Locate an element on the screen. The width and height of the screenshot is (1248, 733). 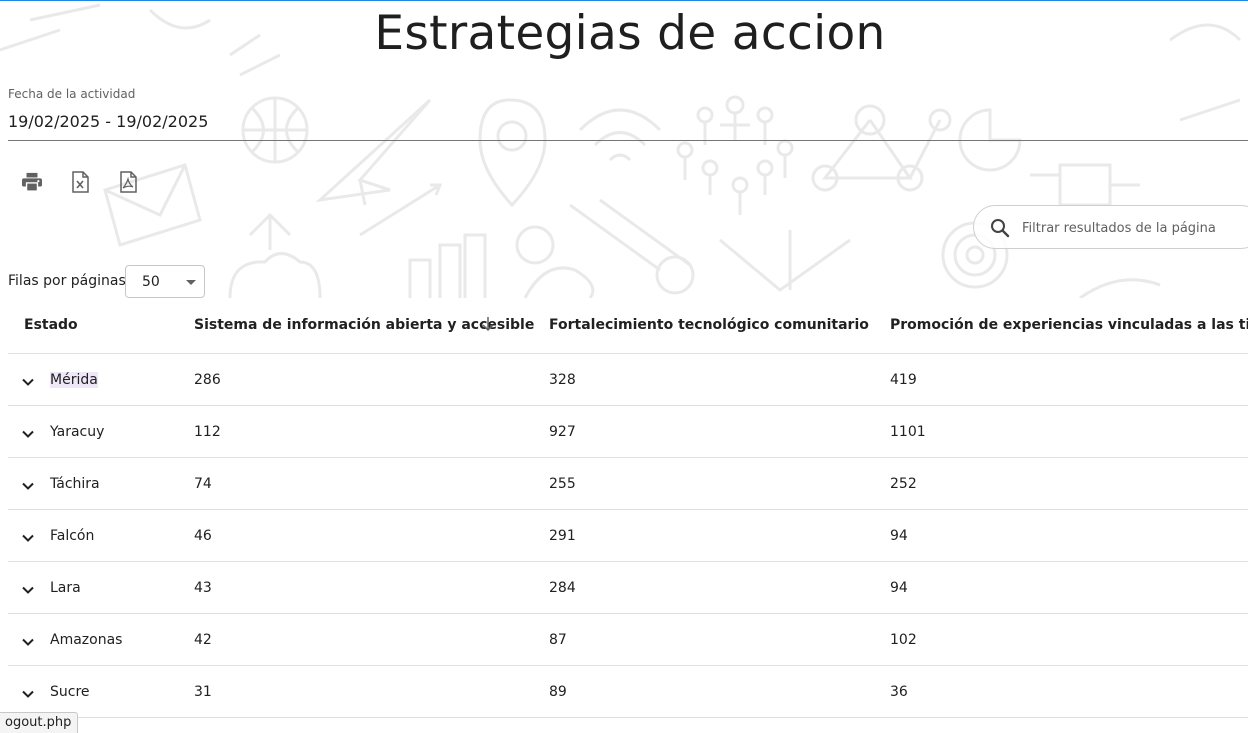
print-button is located at coordinates (32, 182).